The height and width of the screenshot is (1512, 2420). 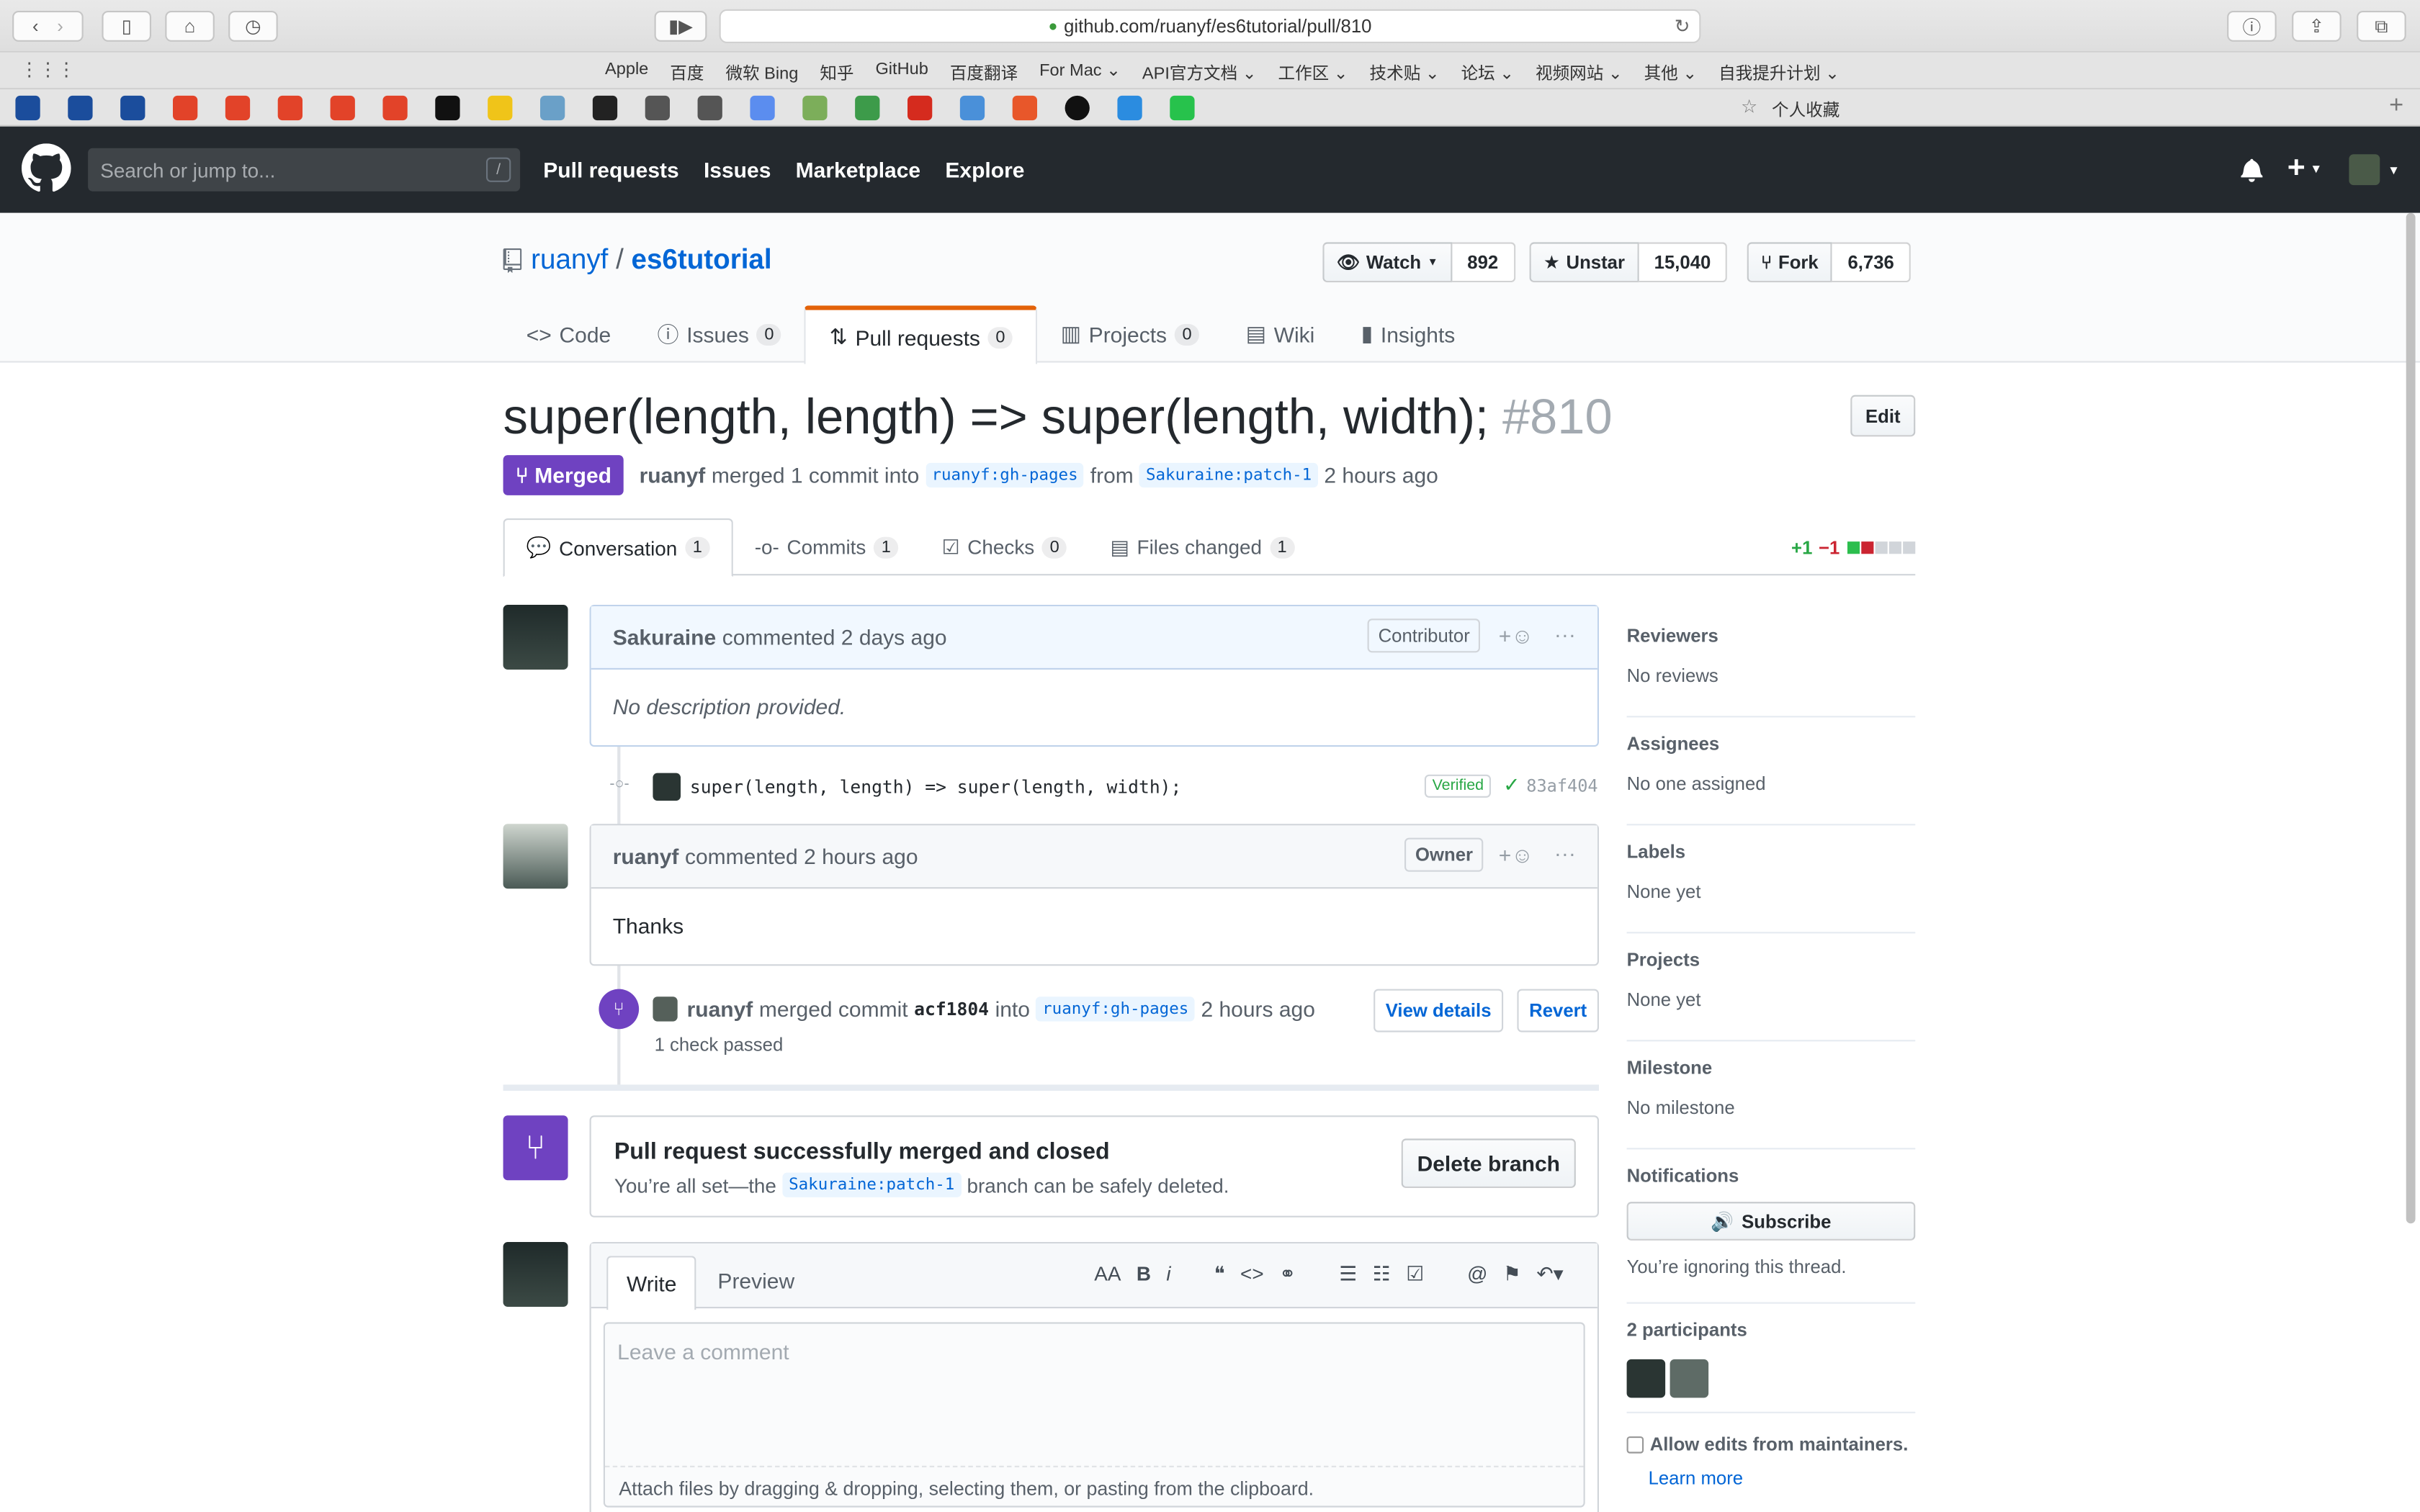 What do you see at coordinates (1387, 262) in the screenshot?
I see `watch-button: 👁 Watch ▼` at bounding box center [1387, 262].